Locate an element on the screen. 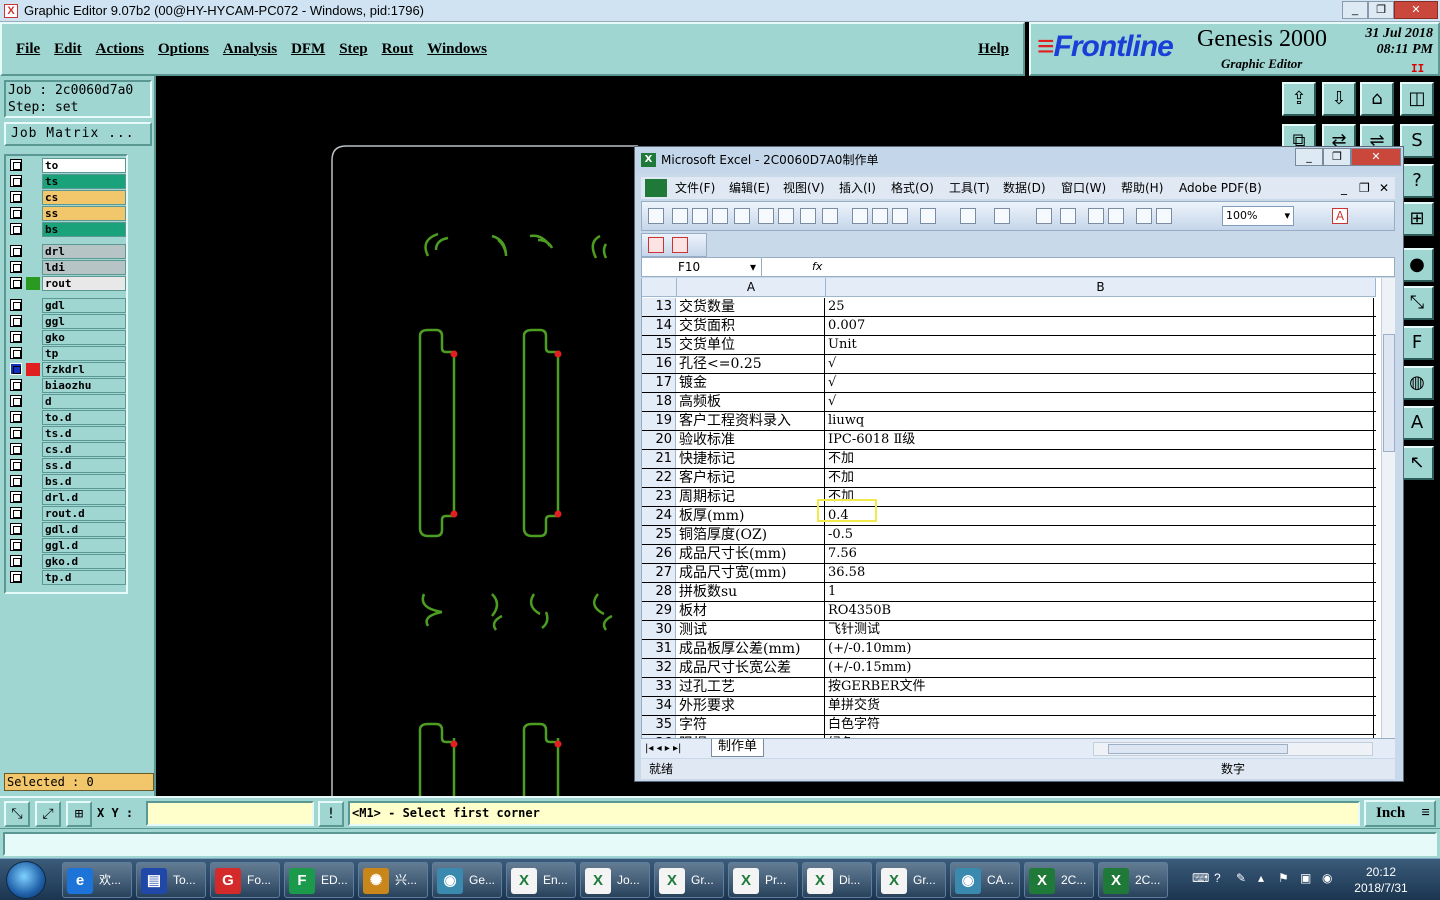 This screenshot has width=1440, height=900. table-row: 17 镀金 √ is located at coordinates (1009, 383).